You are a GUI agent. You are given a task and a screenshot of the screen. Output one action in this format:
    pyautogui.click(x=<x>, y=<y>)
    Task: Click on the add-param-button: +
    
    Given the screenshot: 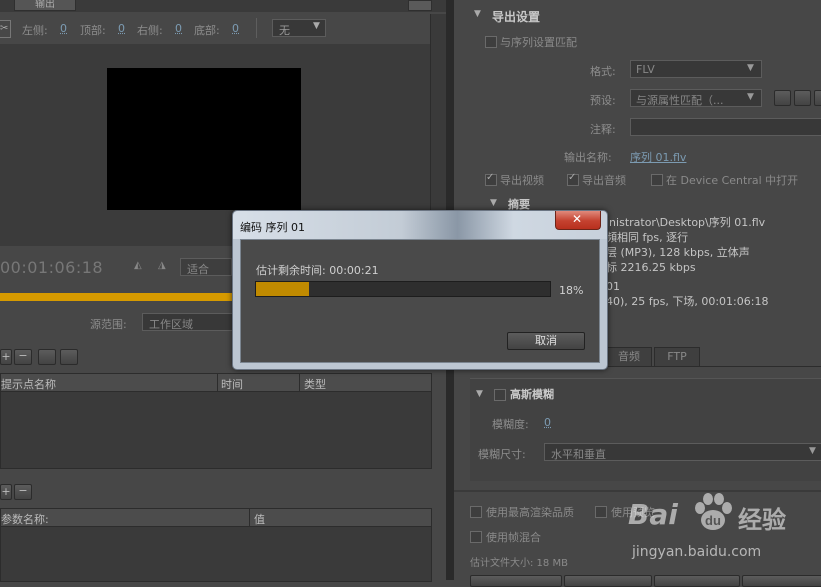 What is the action you would take?
    pyautogui.click(x=6, y=492)
    